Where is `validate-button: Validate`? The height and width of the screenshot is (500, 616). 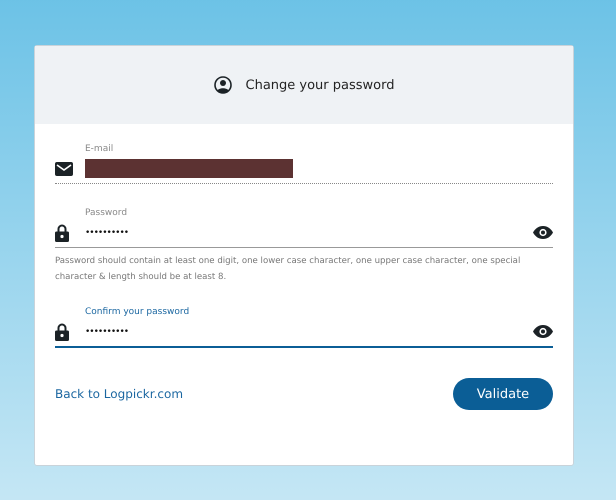 validate-button: Validate is located at coordinates (503, 394).